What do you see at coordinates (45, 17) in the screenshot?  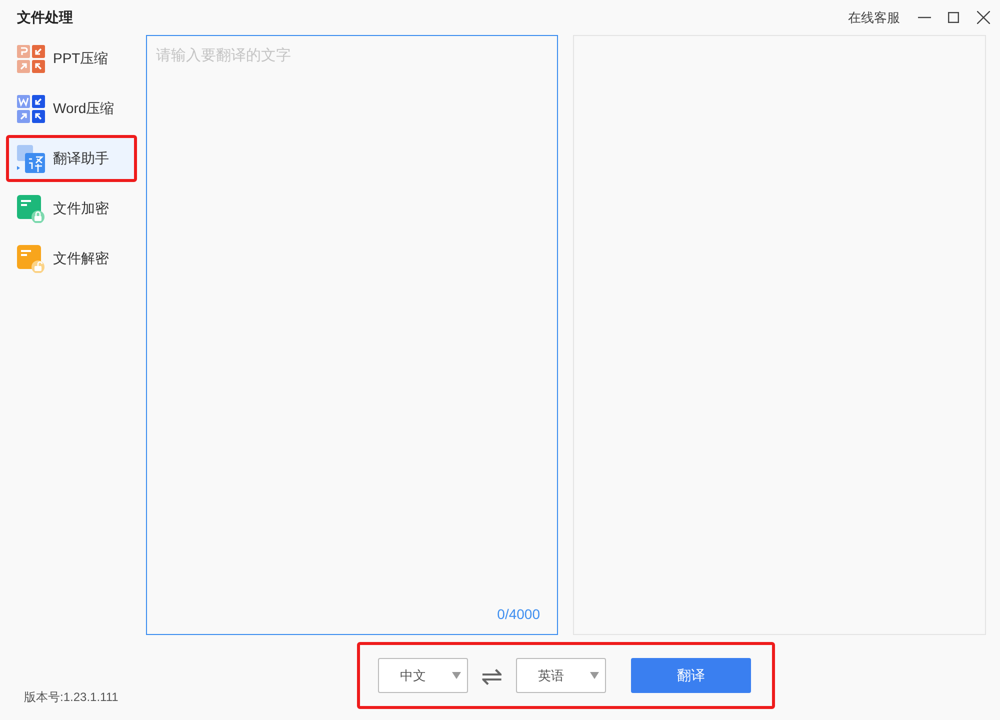 I see `window-title: 文件处理` at bounding box center [45, 17].